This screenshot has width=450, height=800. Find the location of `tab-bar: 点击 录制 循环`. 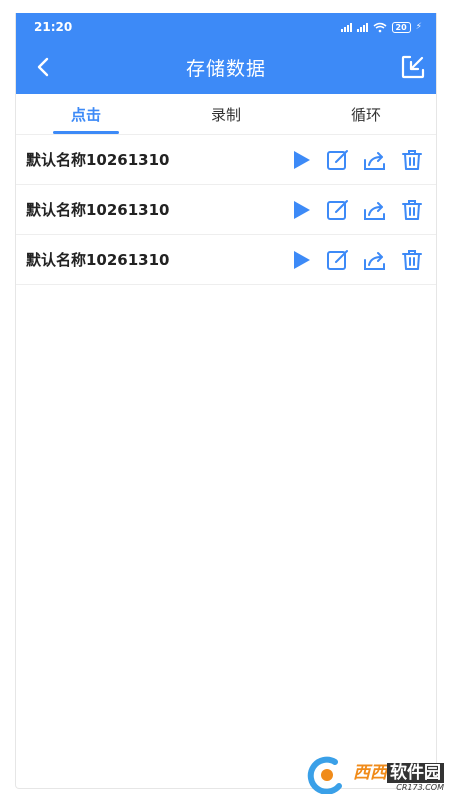

tab-bar: 点击 录制 循环 is located at coordinates (226, 114).